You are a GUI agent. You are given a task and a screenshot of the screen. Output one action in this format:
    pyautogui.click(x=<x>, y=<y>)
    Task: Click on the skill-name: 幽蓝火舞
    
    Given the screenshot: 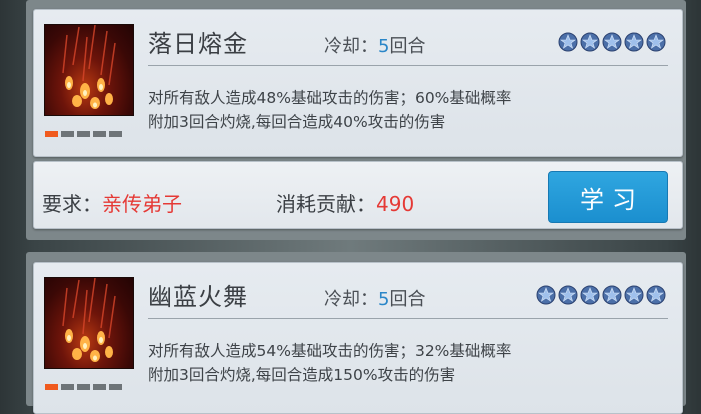 What is the action you would take?
    pyautogui.click(x=198, y=297)
    